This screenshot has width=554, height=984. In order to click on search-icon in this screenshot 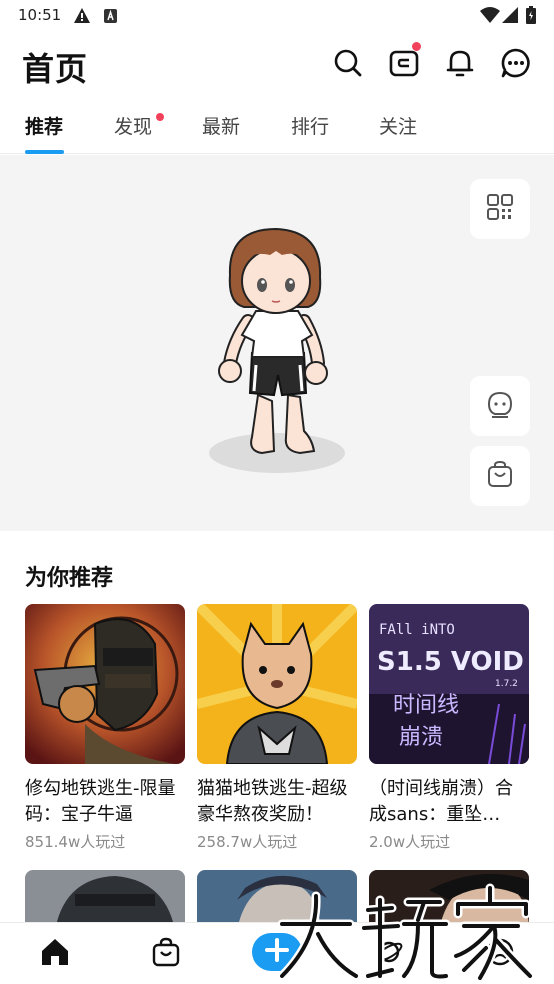, I will do `click(348, 63)`.